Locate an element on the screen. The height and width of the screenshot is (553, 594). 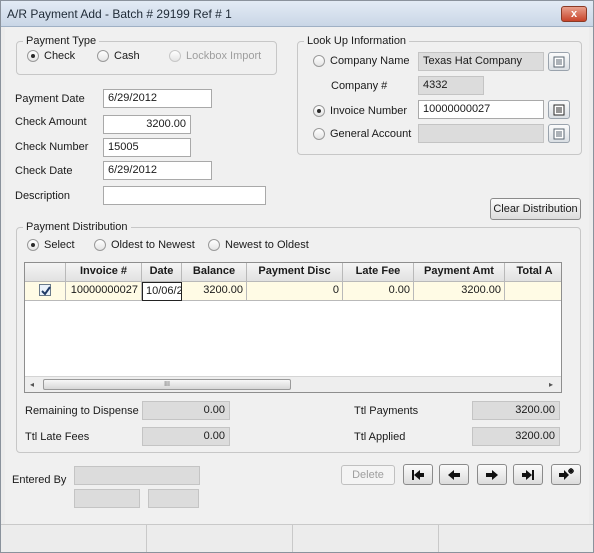
previous-arrow-icon is located at coordinates (454, 474).